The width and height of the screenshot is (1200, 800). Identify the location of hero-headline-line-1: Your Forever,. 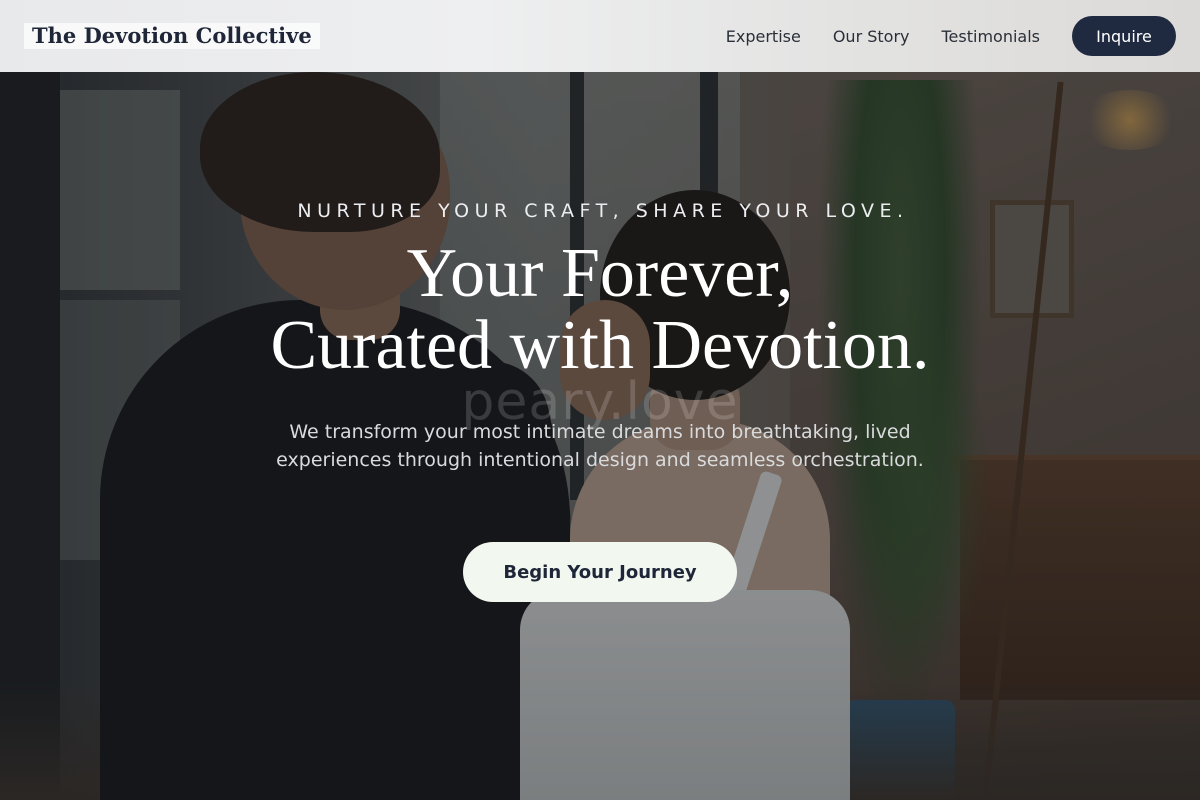
(600, 273).